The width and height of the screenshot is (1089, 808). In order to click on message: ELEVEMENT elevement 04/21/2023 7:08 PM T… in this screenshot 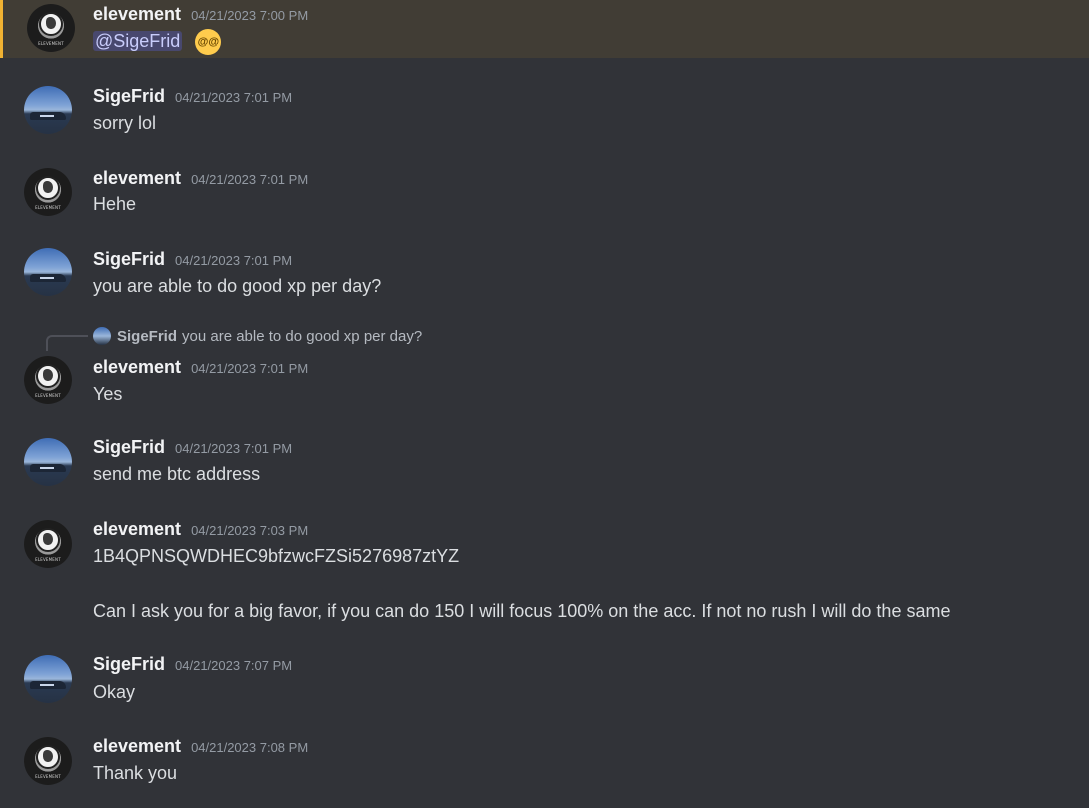, I will do `click(544, 771)`.